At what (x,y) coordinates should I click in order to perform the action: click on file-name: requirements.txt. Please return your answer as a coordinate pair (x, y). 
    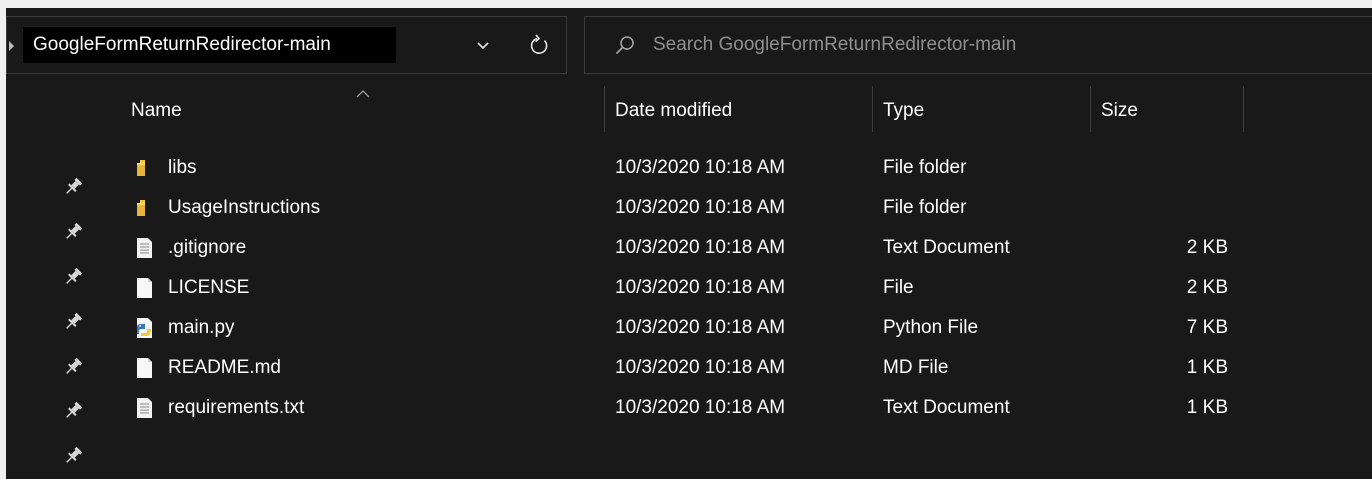
    Looking at the image, I should click on (236, 408).